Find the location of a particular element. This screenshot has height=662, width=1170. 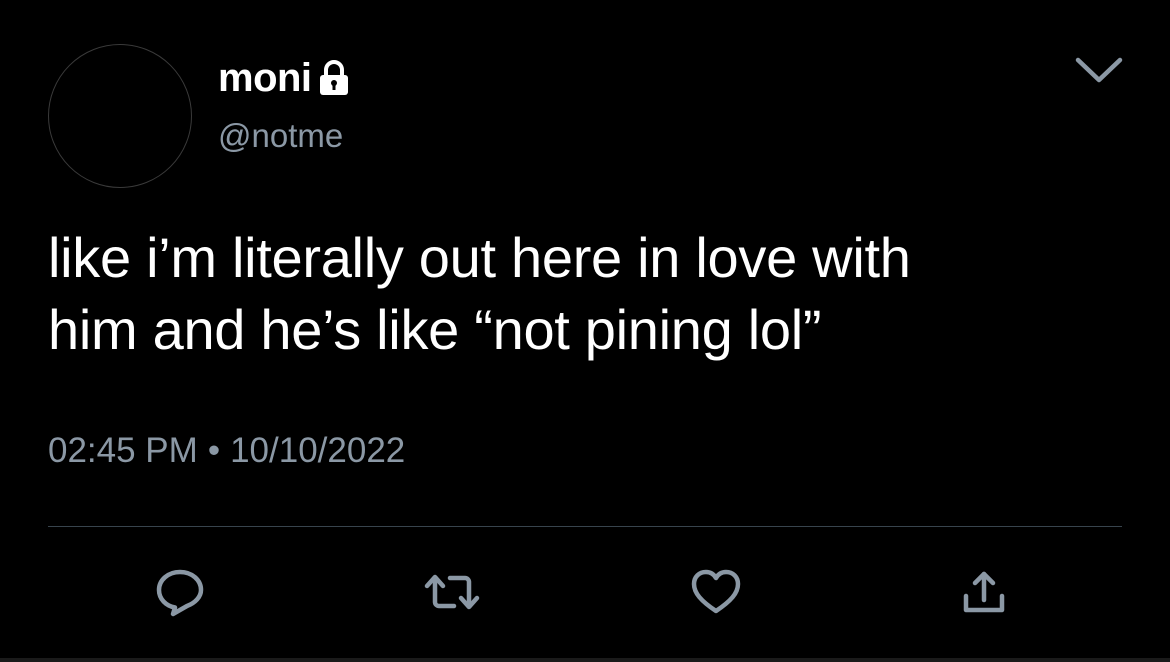

author-name-row: moni is located at coordinates (285, 78).